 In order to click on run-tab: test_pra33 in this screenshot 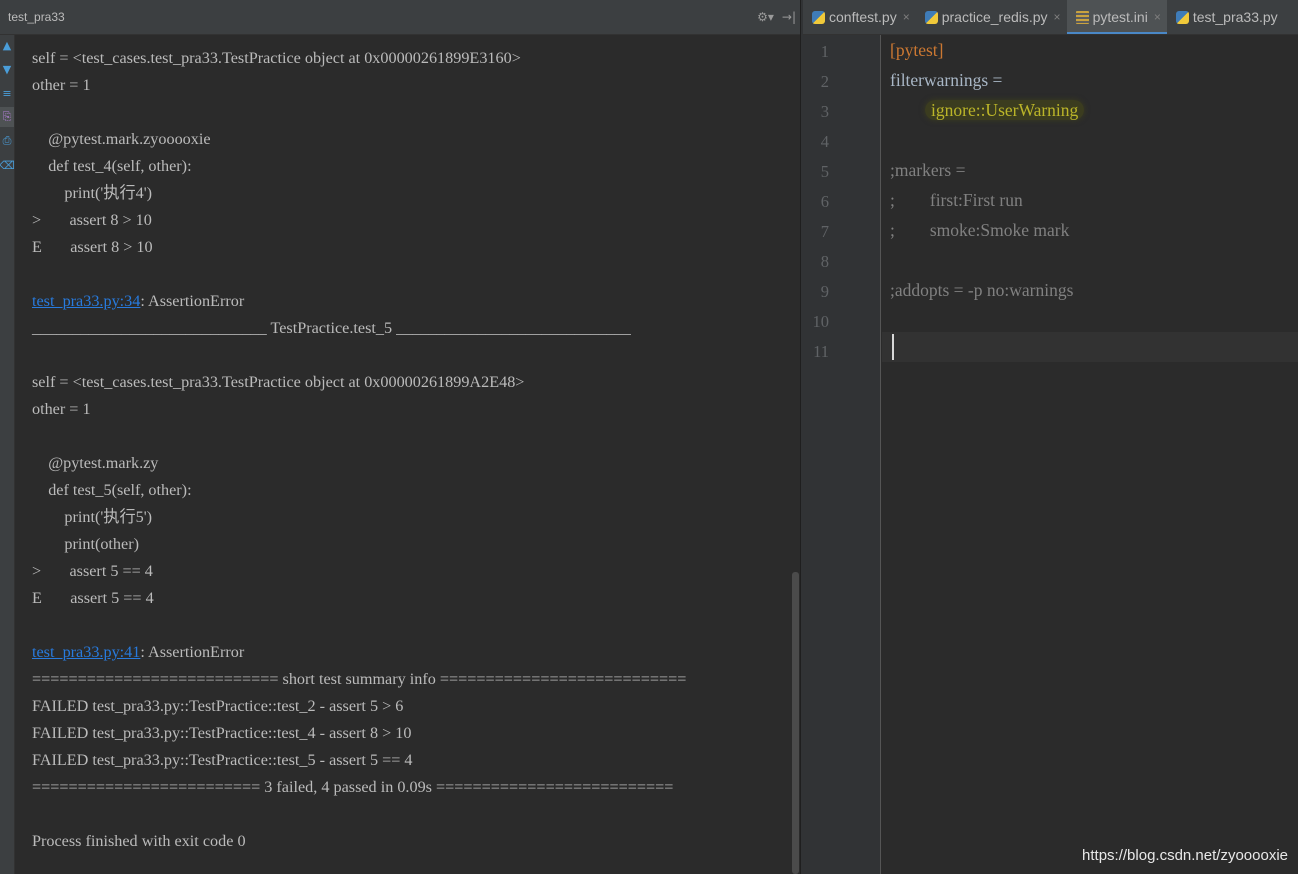, I will do `click(35, 17)`.